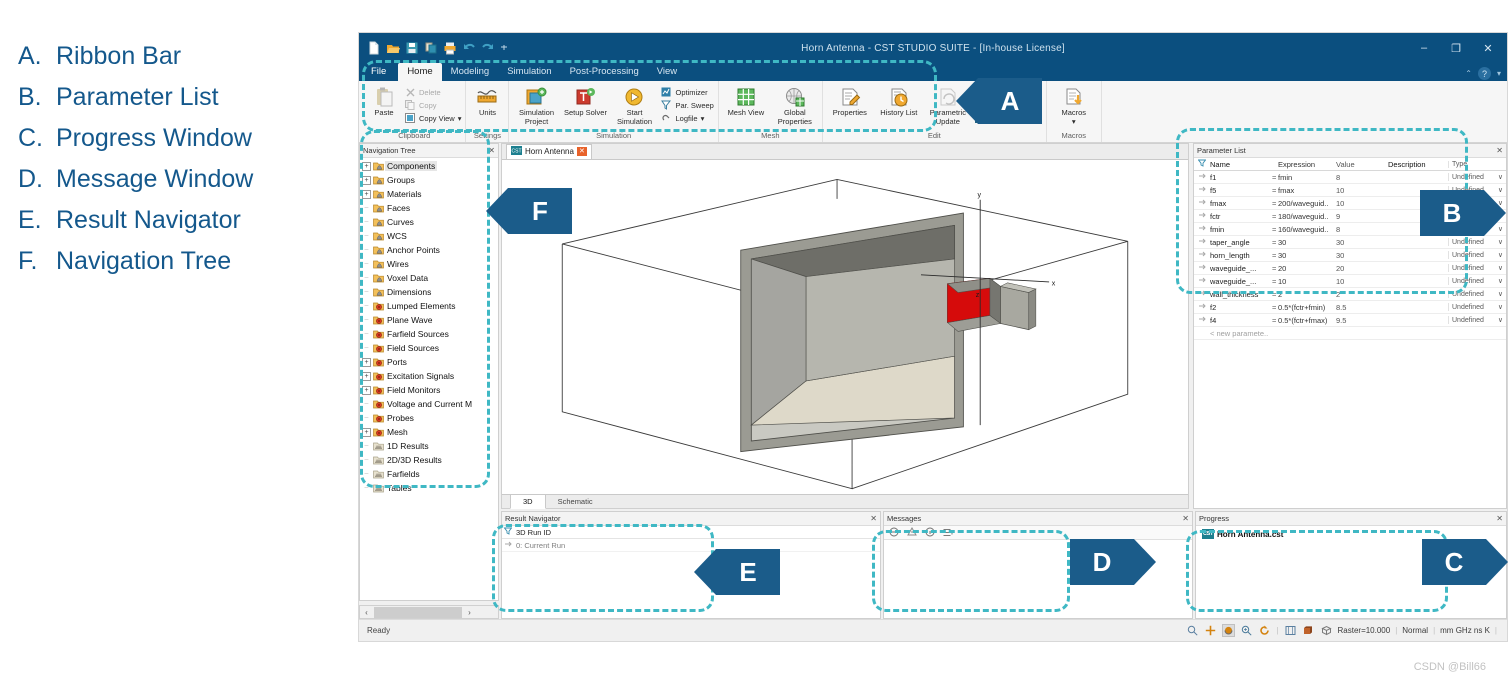  I want to click on parameter-expression: 180/waveguid.., so click(1307, 216).